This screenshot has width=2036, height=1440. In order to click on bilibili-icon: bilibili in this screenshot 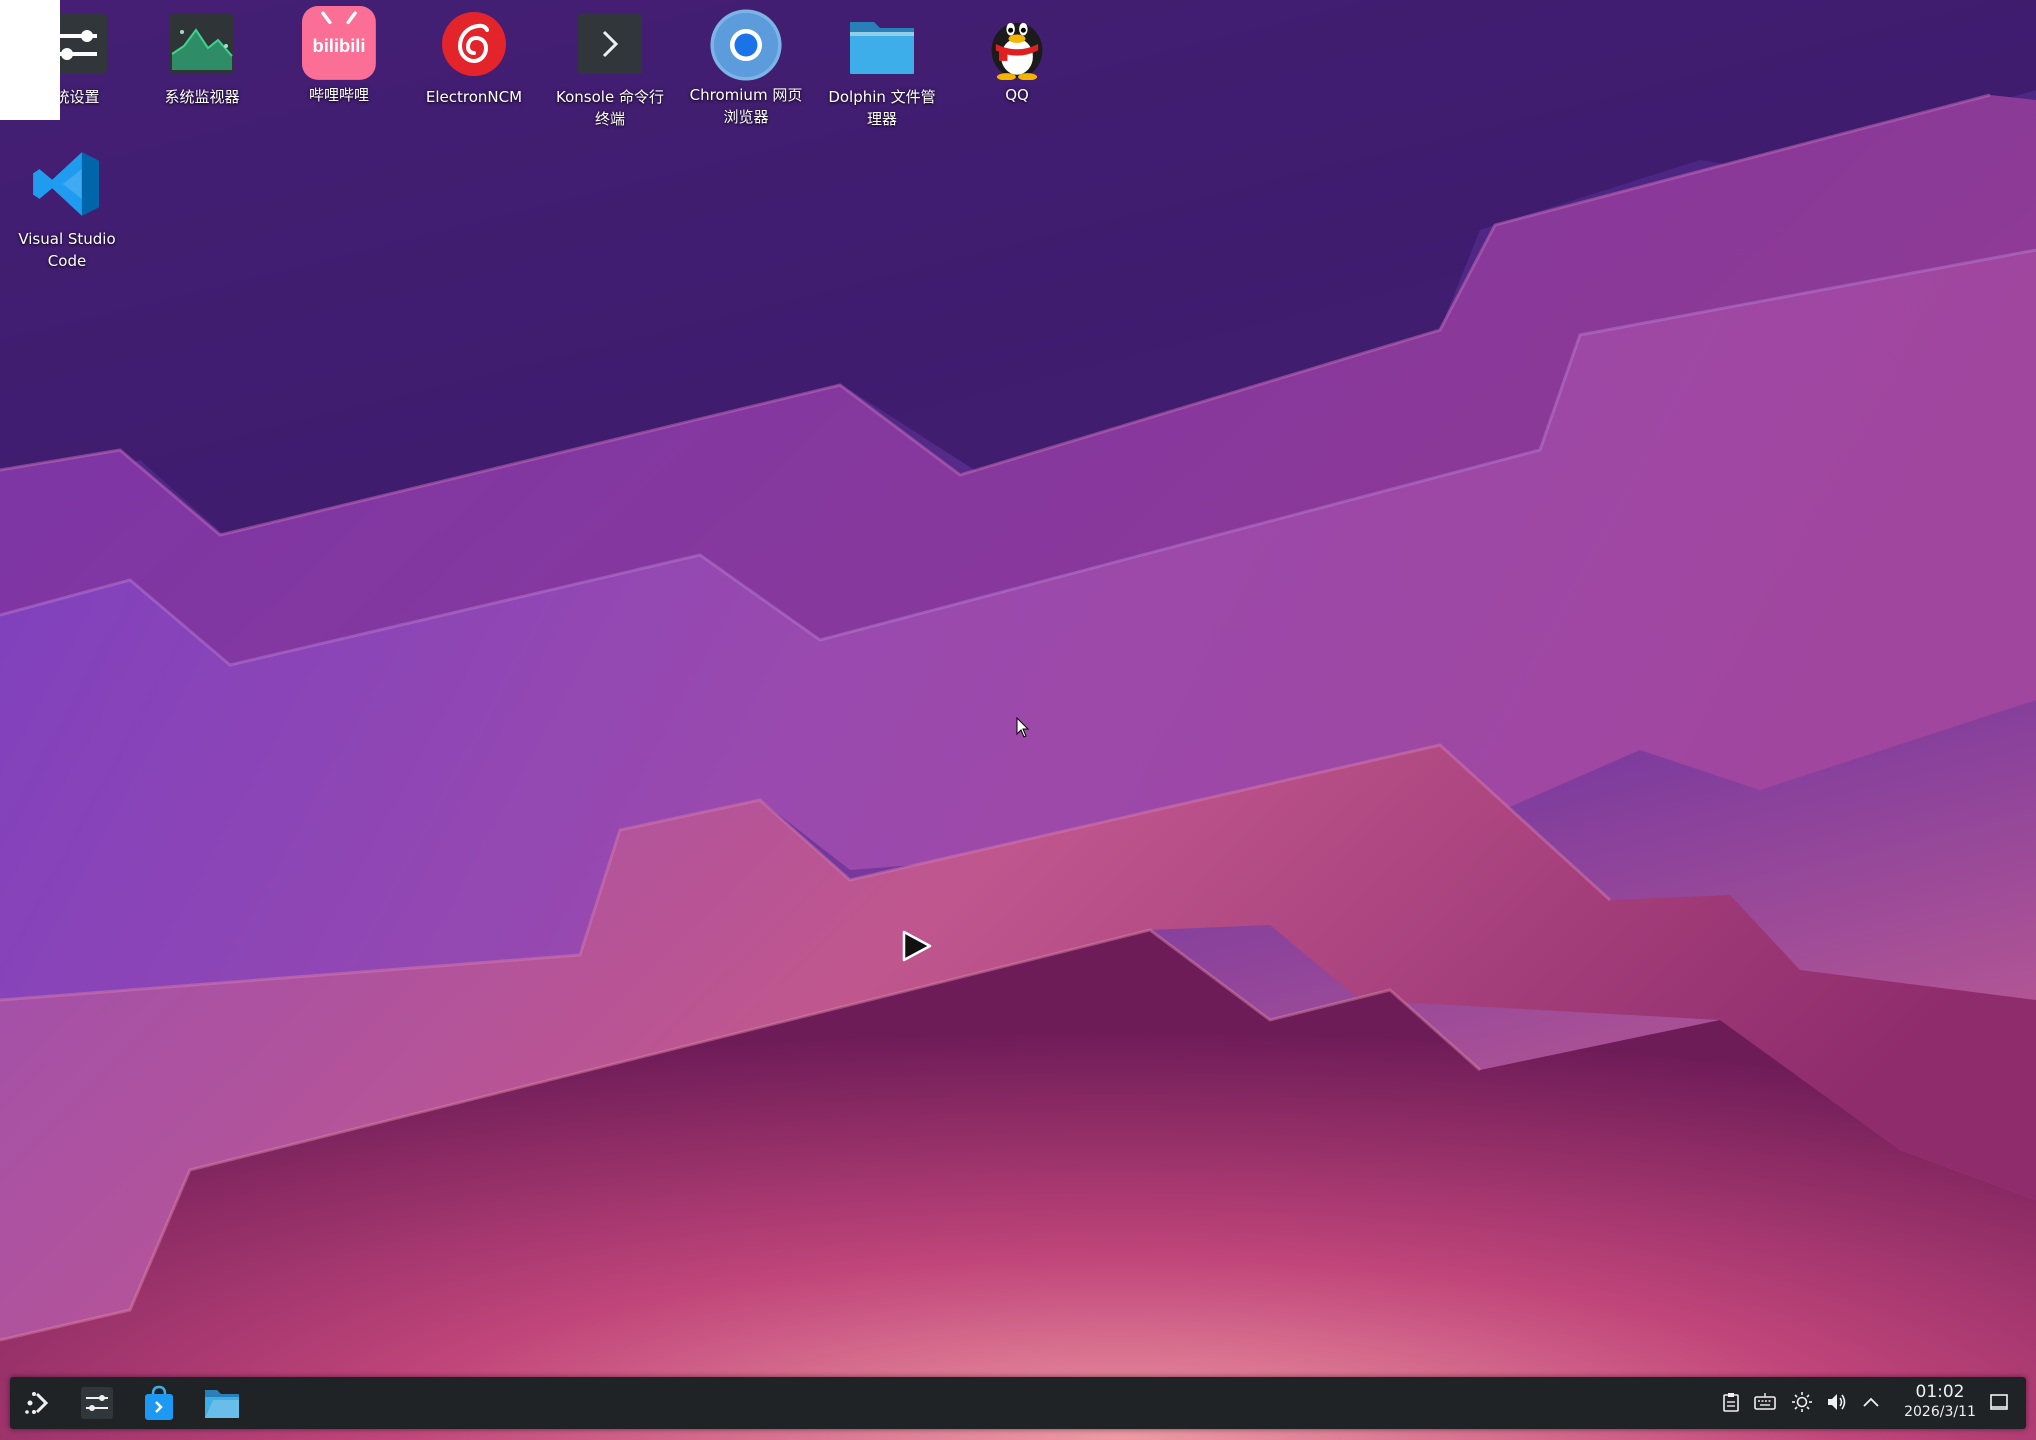, I will do `click(338, 42)`.